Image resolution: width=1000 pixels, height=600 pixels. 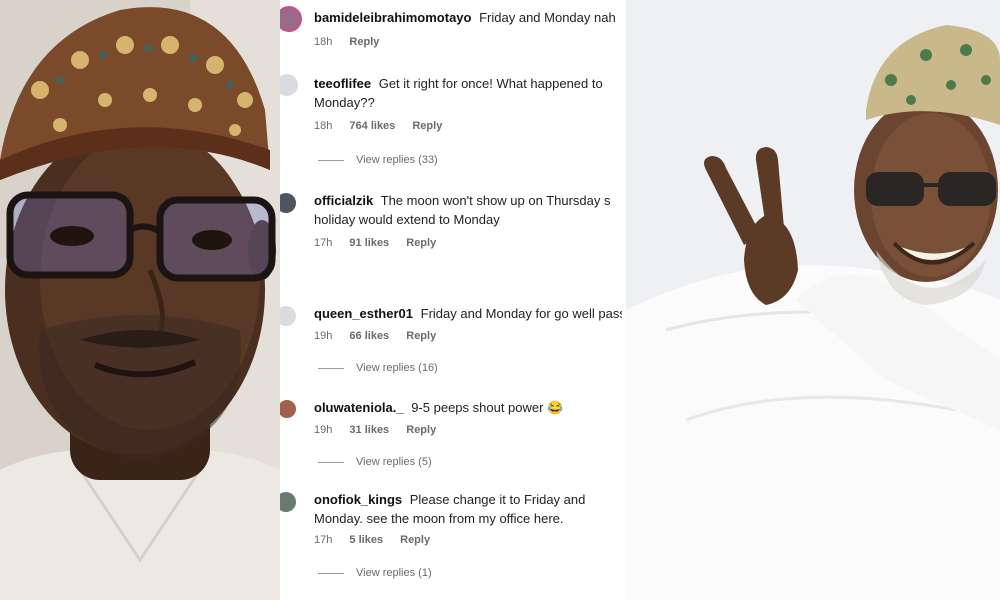 I want to click on comment-username: teeoflifee, so click(x=342, y=83).